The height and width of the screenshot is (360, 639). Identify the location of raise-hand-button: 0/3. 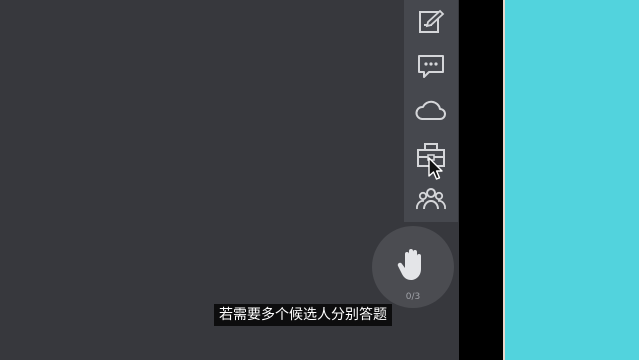
(413, 267).